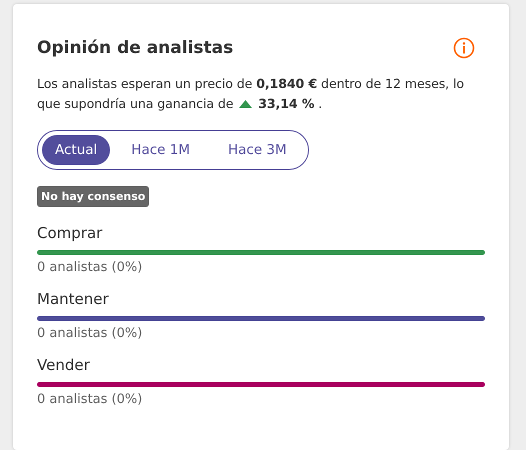  Describe the element at coordinates (70, 233) in the screenshot. I see `rating-label: Comprar` at that location.